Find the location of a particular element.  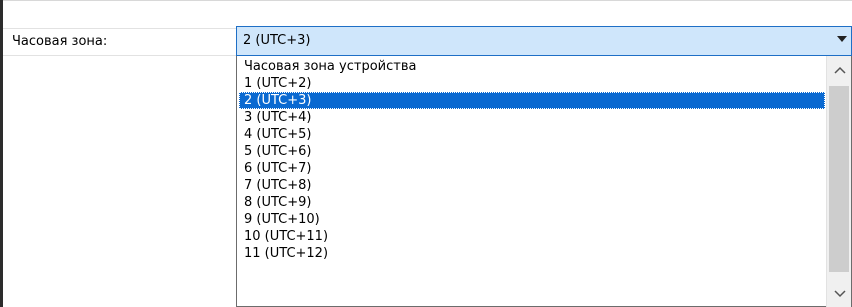

chevron-down-icon is located at coordinates (839, 294).